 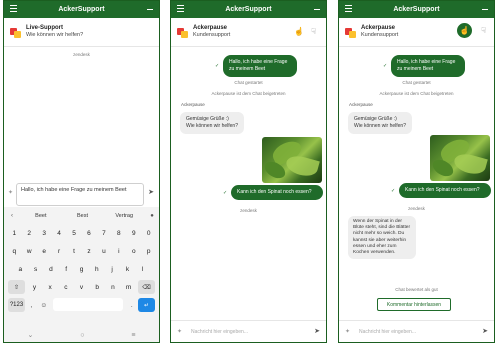 I want to click on microphone-icon: ●, so click(x=152, y=216).